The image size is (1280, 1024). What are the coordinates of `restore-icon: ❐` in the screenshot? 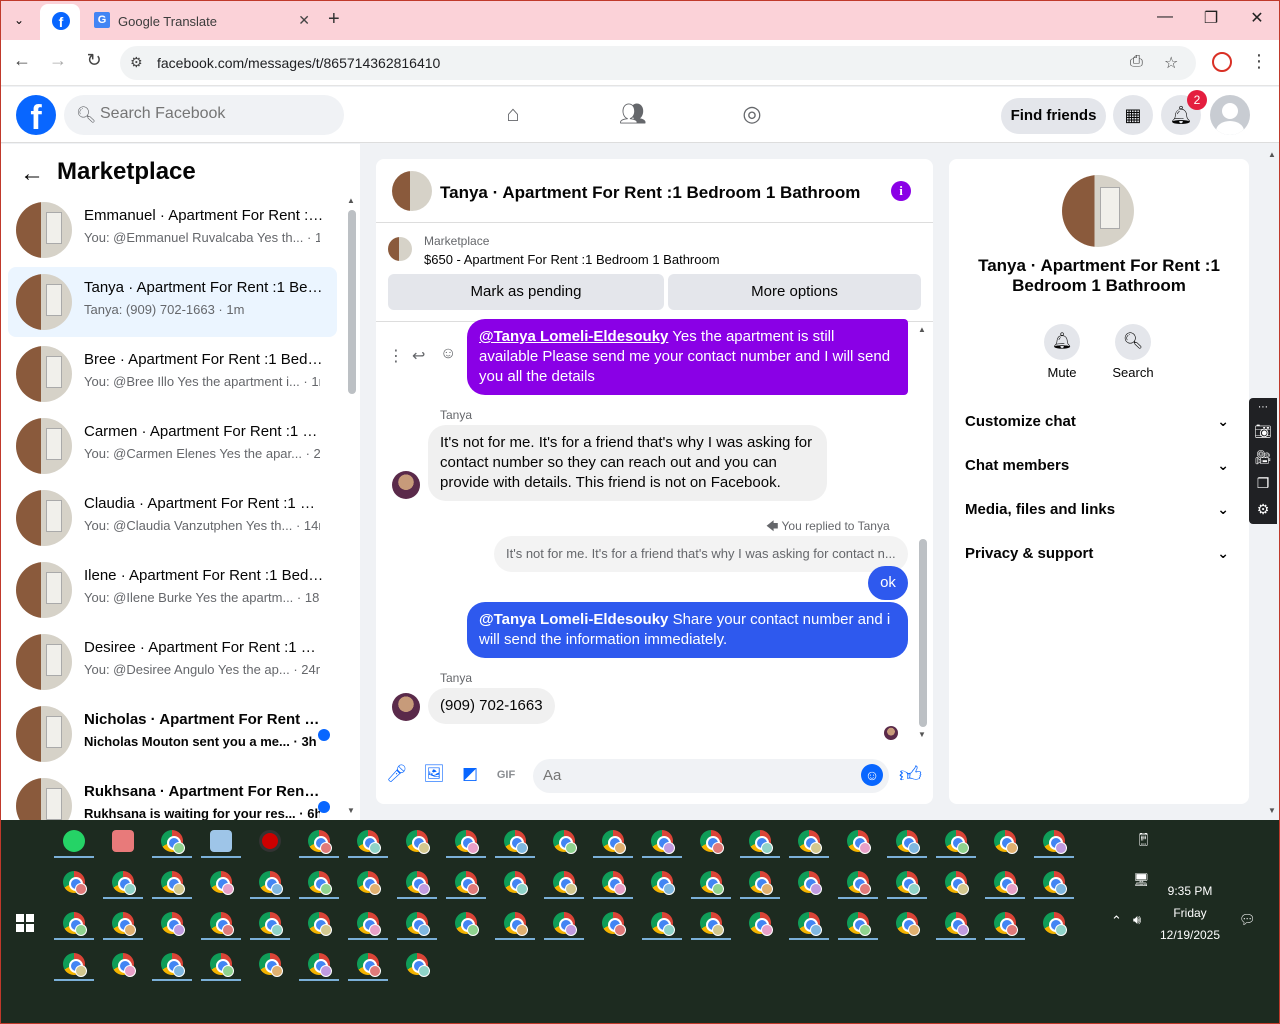 It's located at (1211, 18).